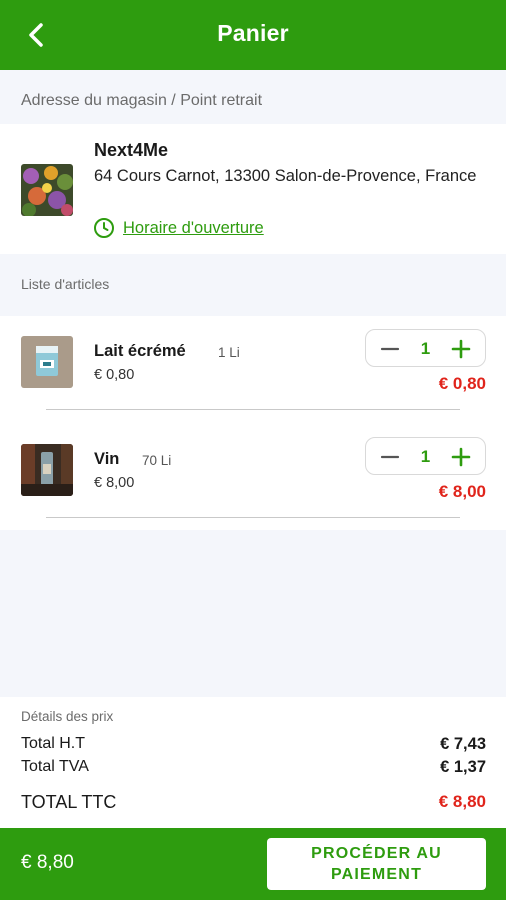 The image size is (506, 900). Describe the element at coordinates (463, 767) in the screenshot. I see `total-tva-value: € 1,37` at that location.